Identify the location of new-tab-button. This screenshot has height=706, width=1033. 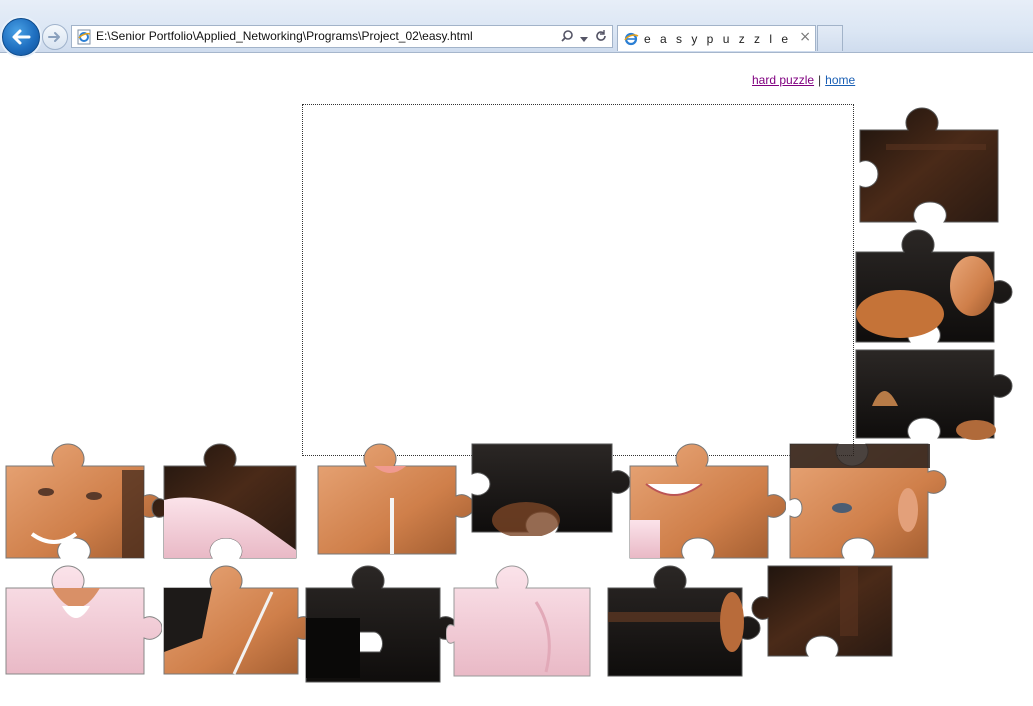
(830, 38).